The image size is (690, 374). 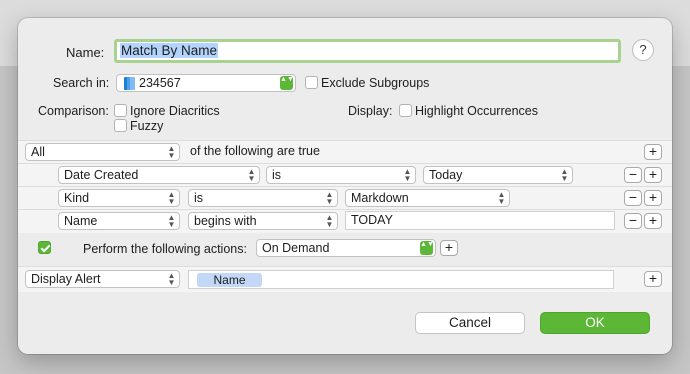 I want to click on match-mode-popup: All ▲ ▼, so click(x=102, y=152).